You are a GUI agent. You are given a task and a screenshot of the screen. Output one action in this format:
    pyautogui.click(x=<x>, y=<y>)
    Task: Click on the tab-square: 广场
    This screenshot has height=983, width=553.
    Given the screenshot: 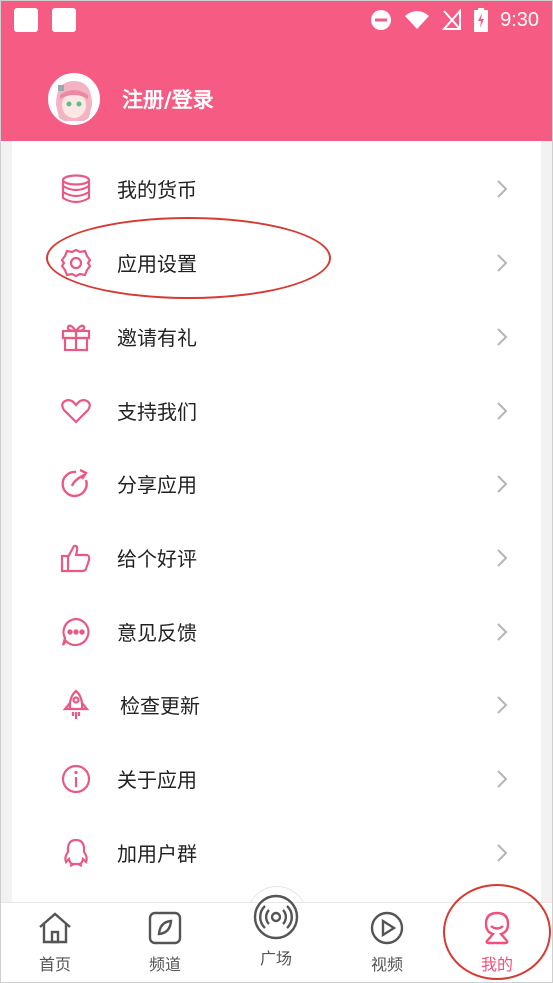 What is the action you would take?
    pyautogui.click(x=276, y=938)
    